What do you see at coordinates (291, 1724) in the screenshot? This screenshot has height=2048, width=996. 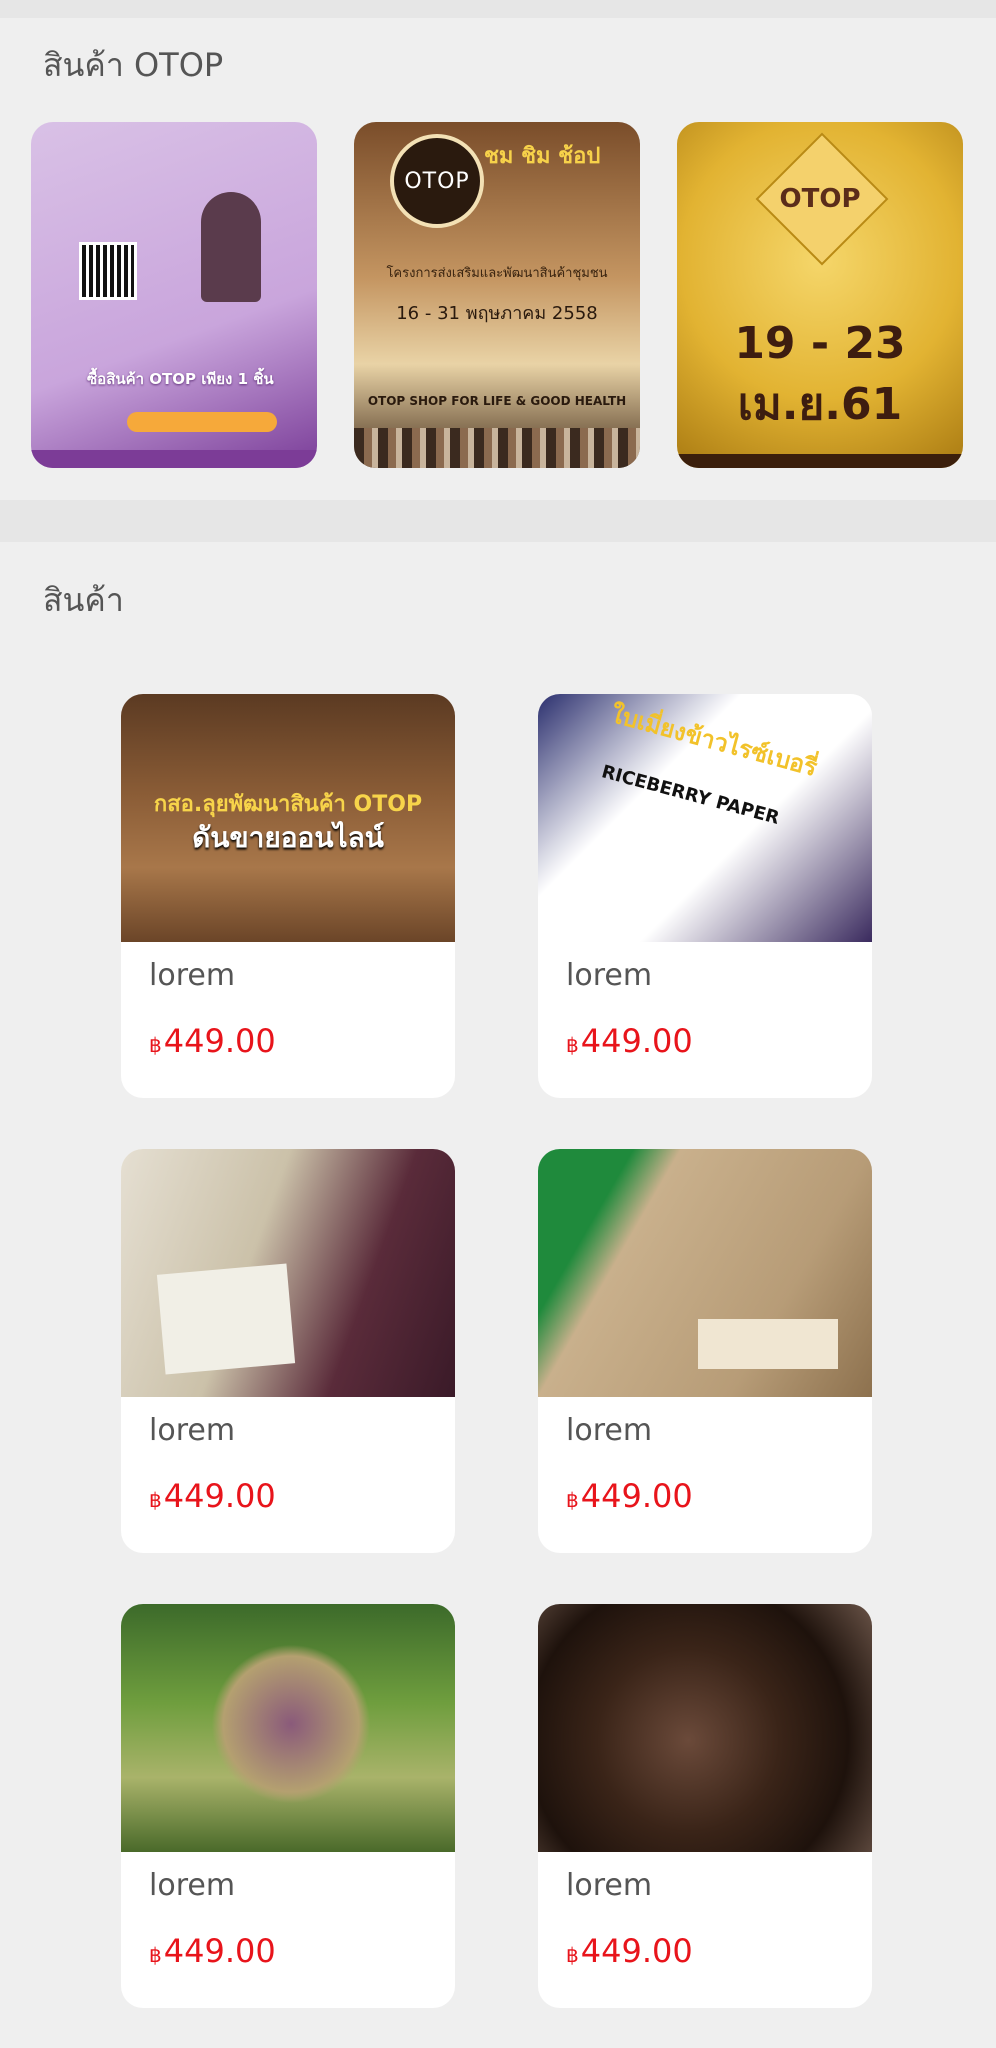 I see `rice-plant-image` at bounding box center [291, 1724].